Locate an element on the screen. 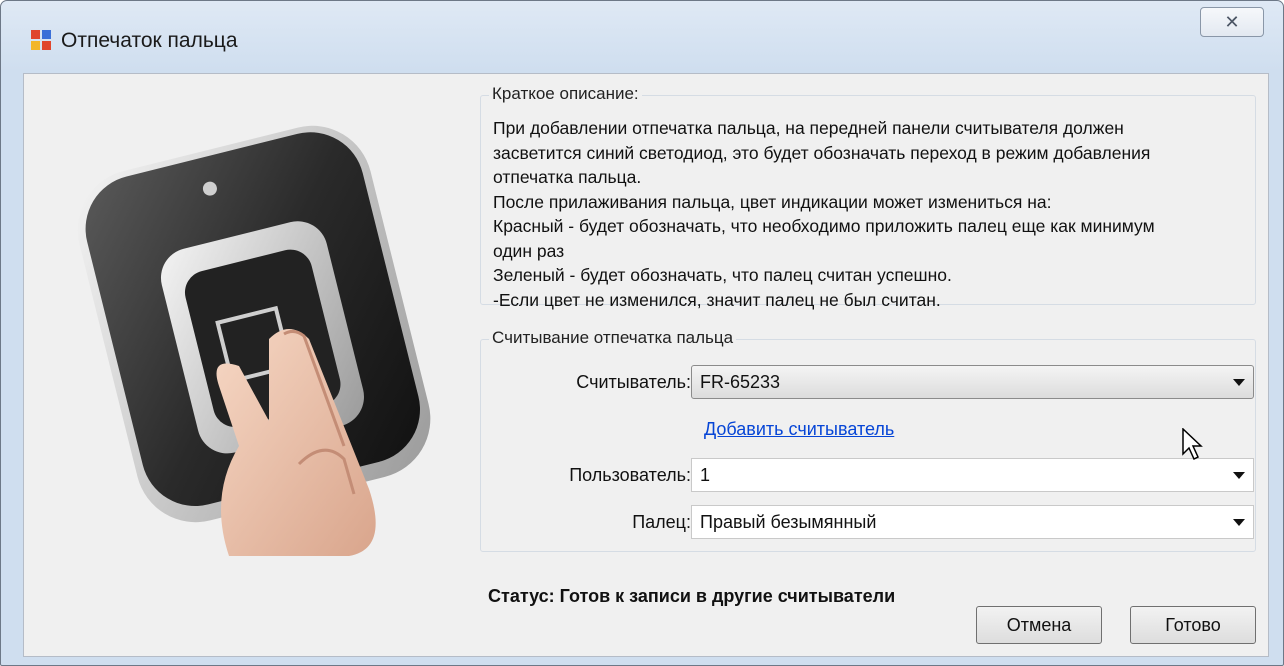 This screenshot has width=1284, height=666. mouse-pointer-icon is located at coordinates (1192, 444).